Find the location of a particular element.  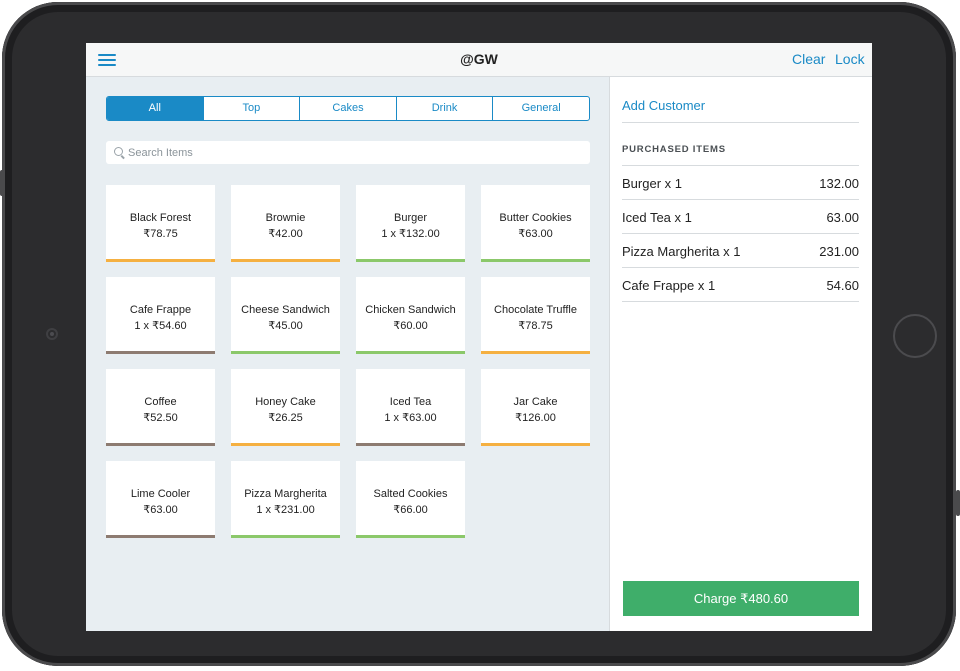

item-price: ₹26.25 is located at coordinates (285, 418).